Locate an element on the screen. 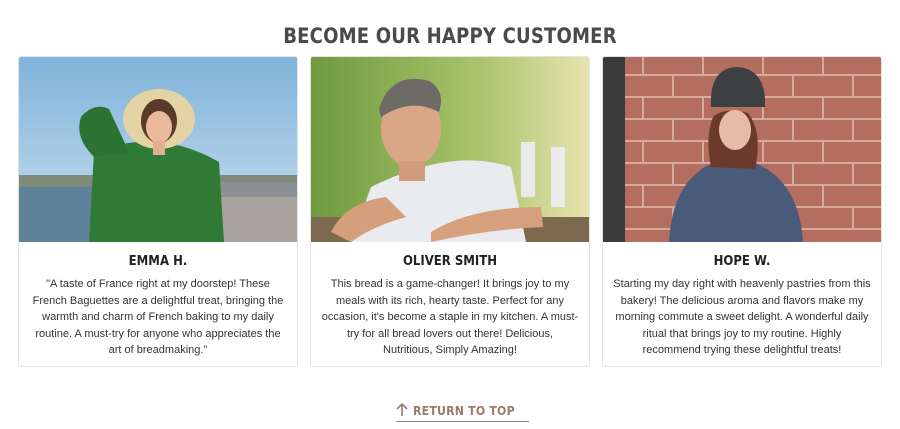  smiling-man-photo-icon is located at coordinates (450, 149).